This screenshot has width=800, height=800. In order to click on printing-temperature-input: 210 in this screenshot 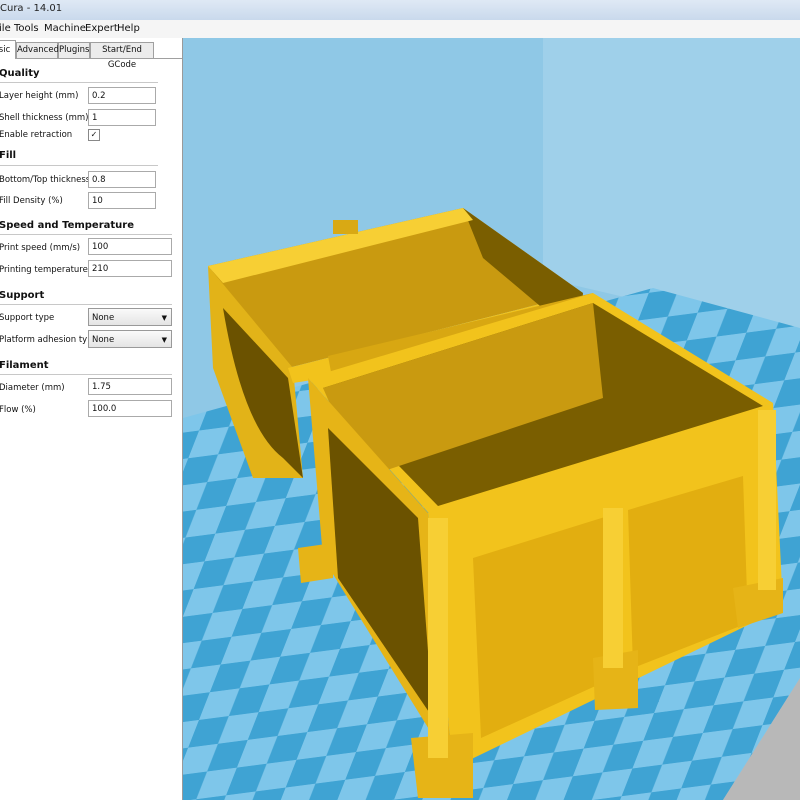, I will do `click(130, 268)`.